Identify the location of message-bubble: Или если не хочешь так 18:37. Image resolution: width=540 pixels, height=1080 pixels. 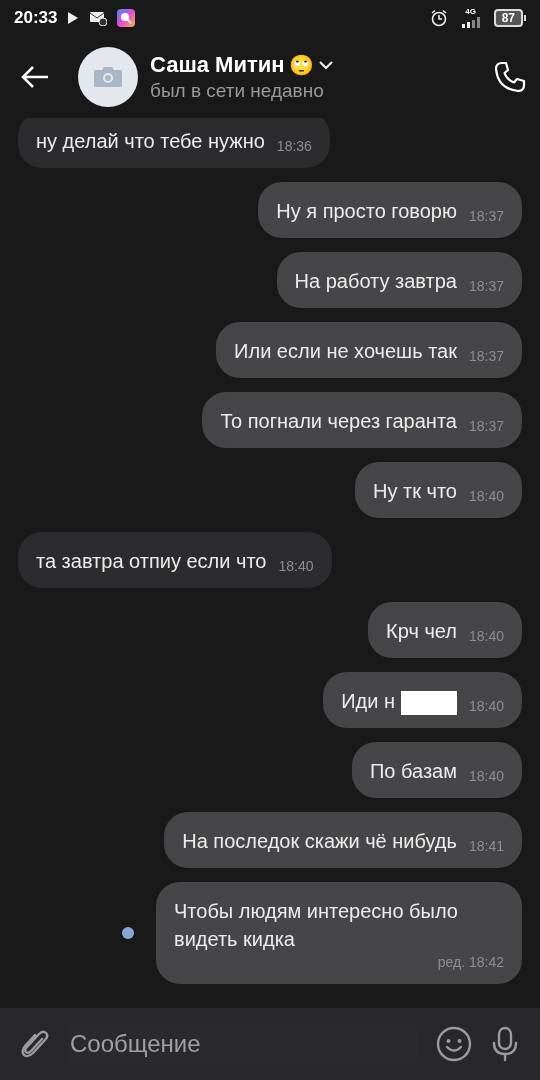
(369, 350).